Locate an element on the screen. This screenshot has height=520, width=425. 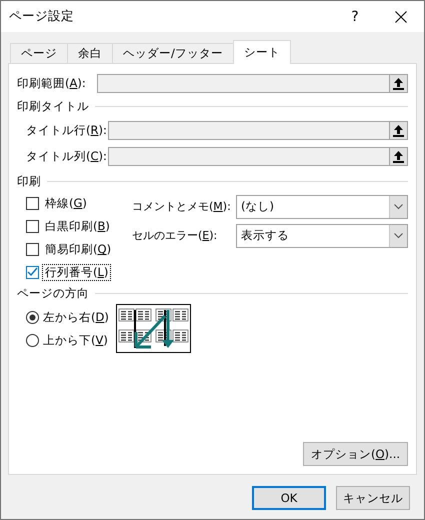
help-button: ? is located at coordinates (355, 16).